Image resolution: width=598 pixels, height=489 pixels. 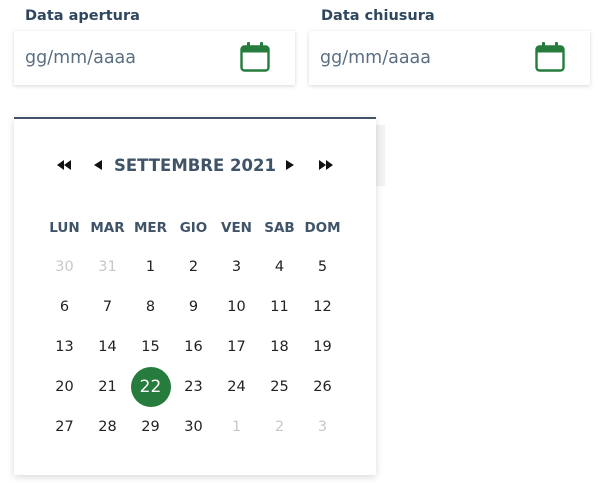 I want to click on calendar-day-outside: 3, so click(x=322, y=427).